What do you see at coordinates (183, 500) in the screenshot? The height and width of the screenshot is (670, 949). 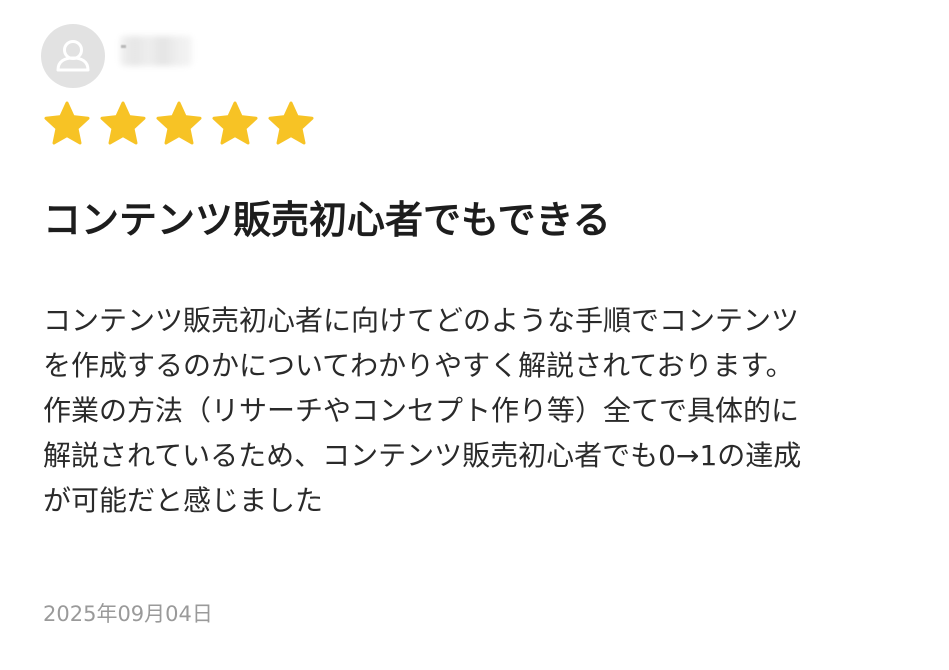 I see `review-body-line: が可能だと感じました` at bounding box center [183, 500].